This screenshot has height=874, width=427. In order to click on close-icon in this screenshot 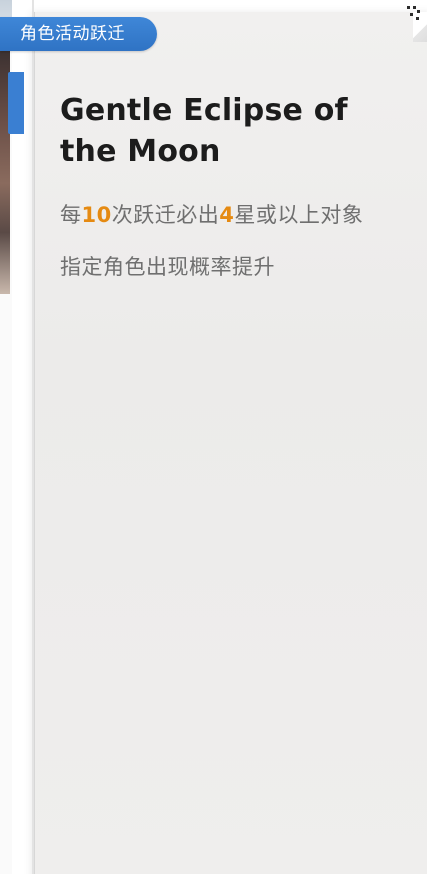, I will do `click(413, 13)`.